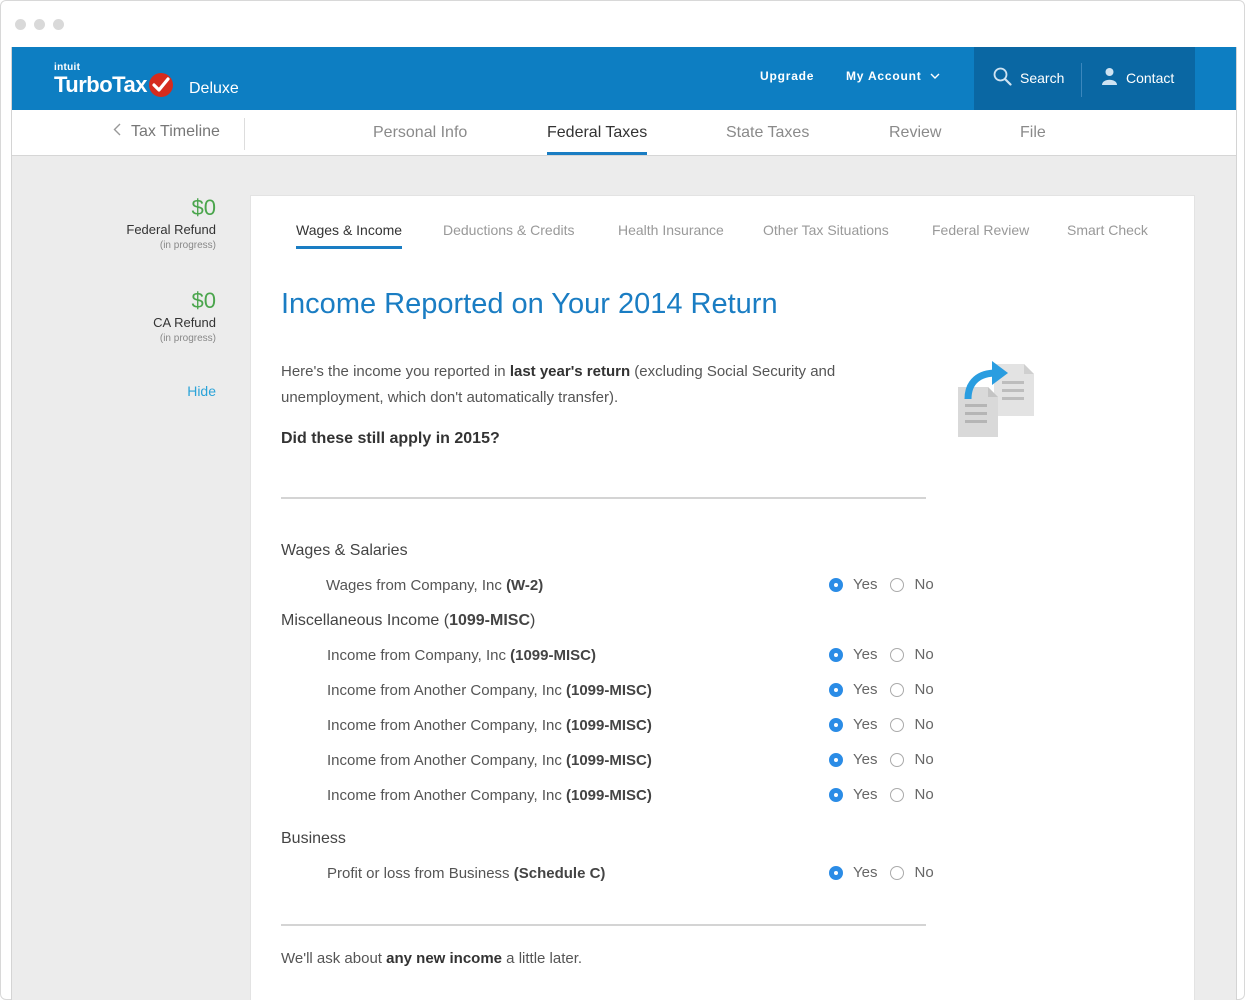  I want to click on state-refund-meter: $0 CA Refund (in progress), so click(184, 317).